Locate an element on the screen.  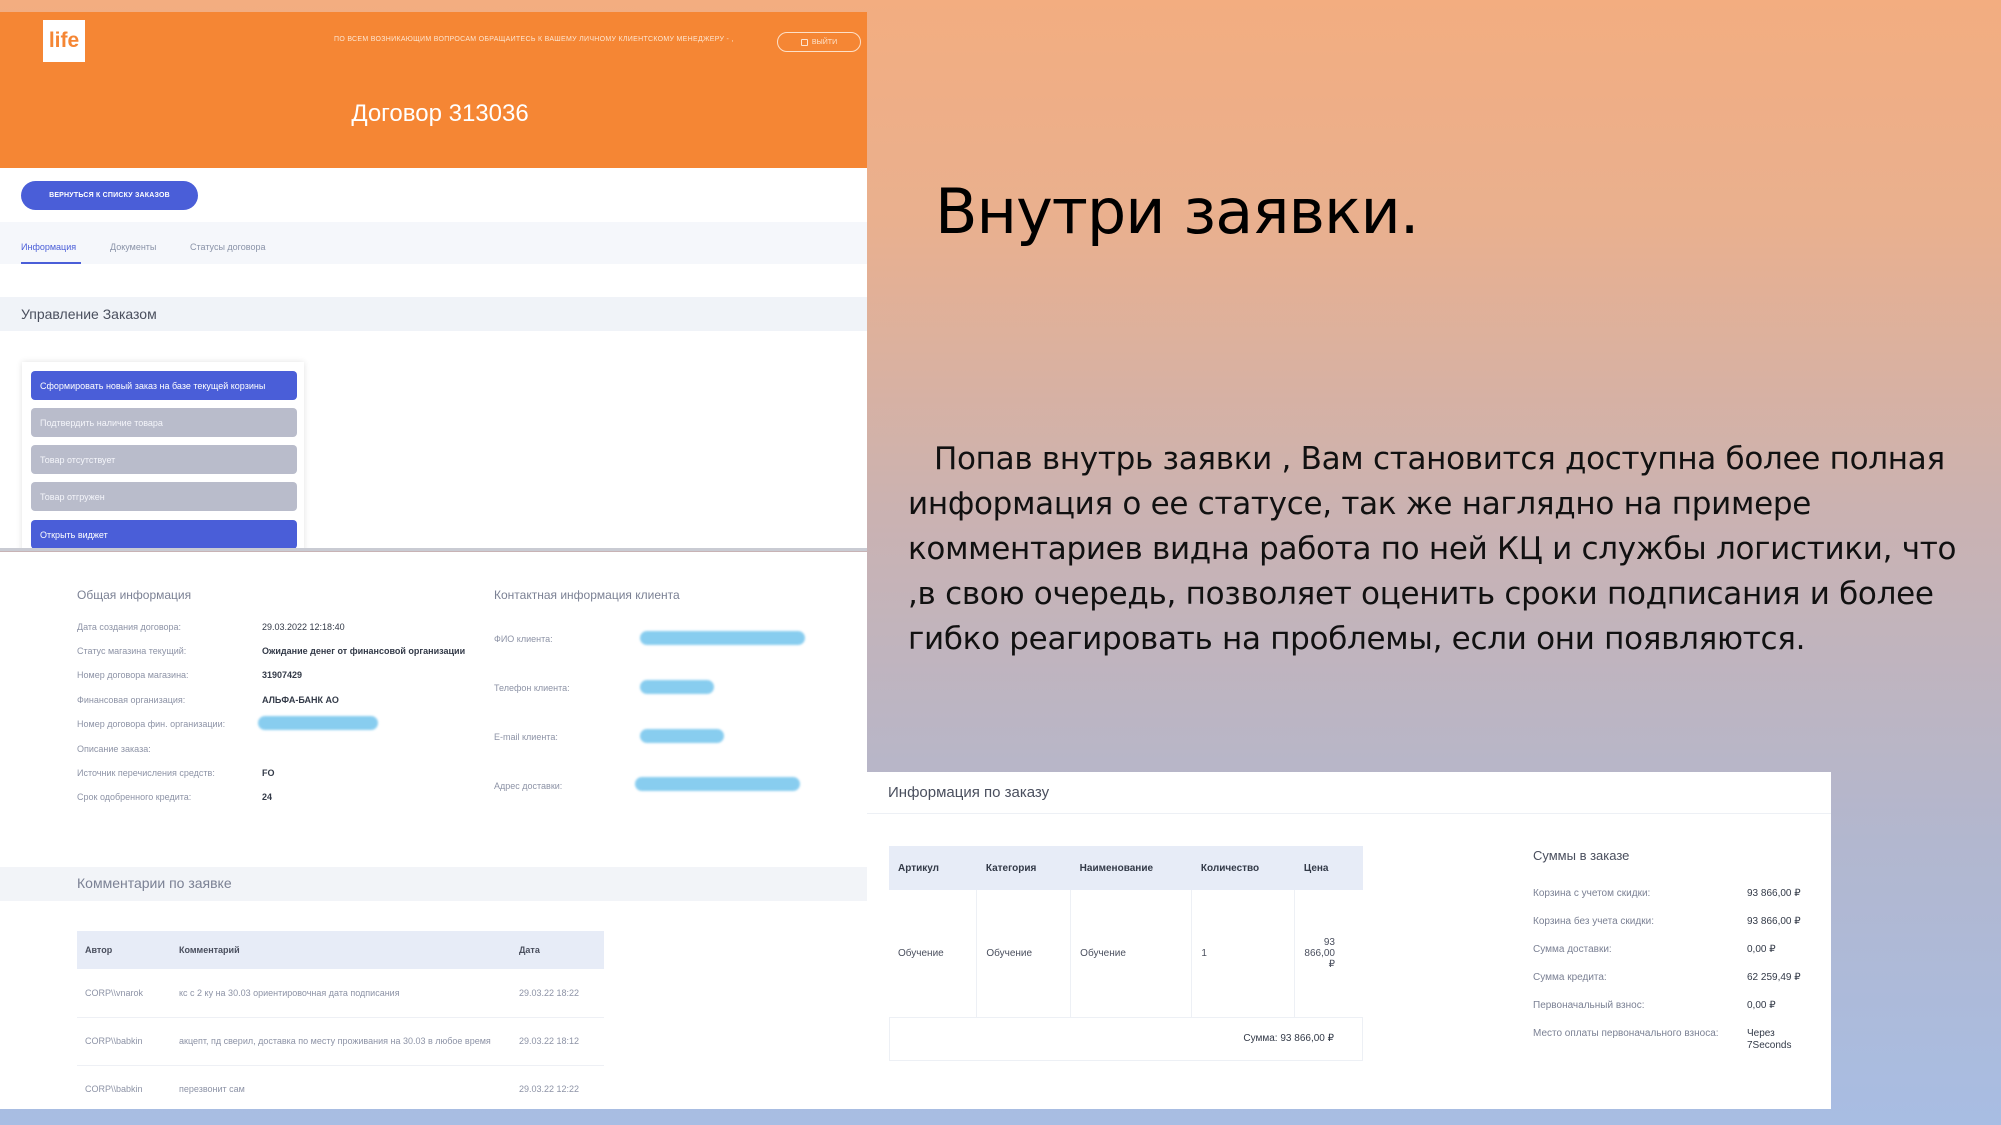
back-to-orders-button: ВЕРНУТЬСЯ К СПИСКУ ЗАКАЗОВ is located at coordinates (109, 195).